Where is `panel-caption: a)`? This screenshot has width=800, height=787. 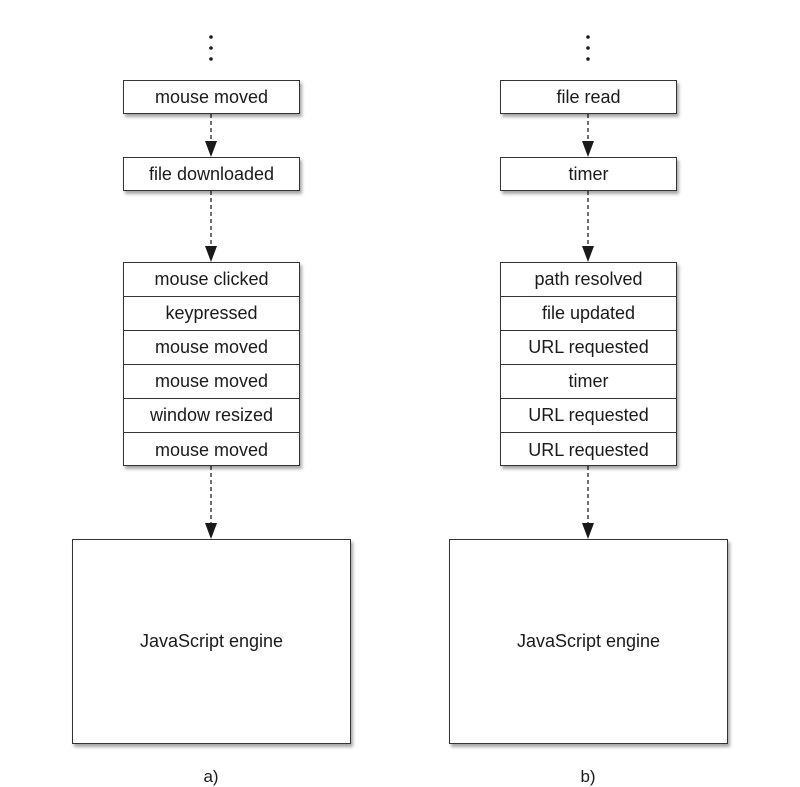
panel-caption: a) is located at coordinates (211, 776).